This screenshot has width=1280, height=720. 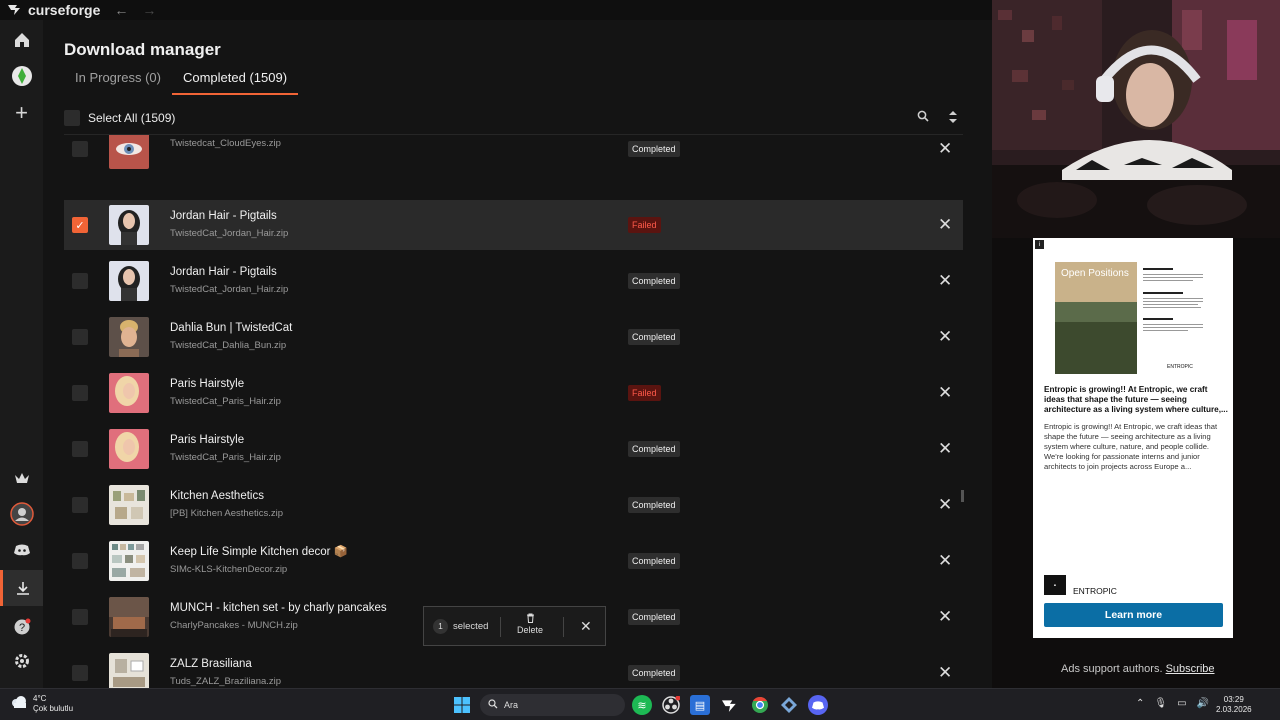 I want to click on download-row: Twistedcat_CloudEyes.zip Completed ✕, so click(x=513, y=154).